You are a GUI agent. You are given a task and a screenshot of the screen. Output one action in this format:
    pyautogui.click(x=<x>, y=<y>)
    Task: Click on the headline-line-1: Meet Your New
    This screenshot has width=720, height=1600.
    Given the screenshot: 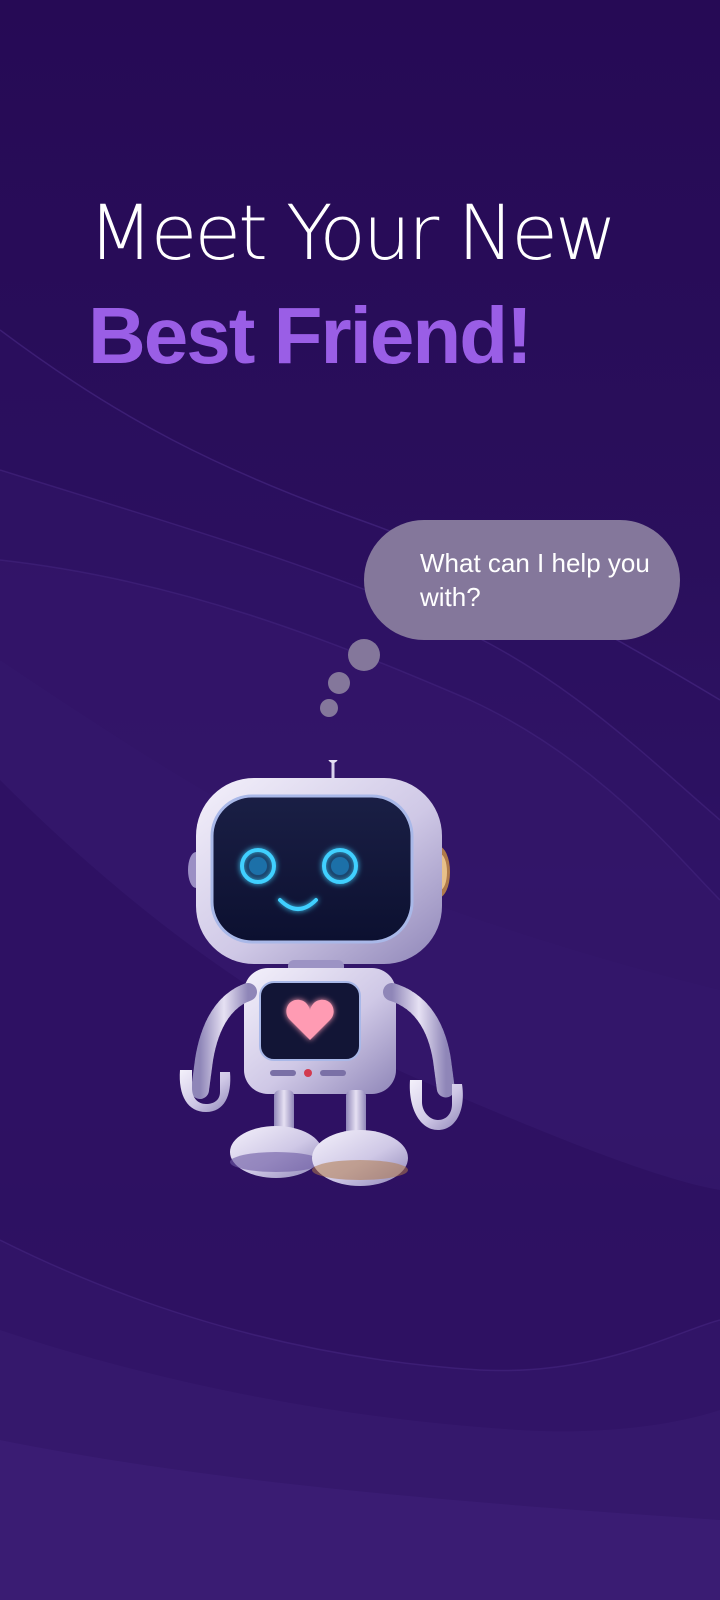 What is the action you would take?
    pyautogui.click(x=352, y=232)
    